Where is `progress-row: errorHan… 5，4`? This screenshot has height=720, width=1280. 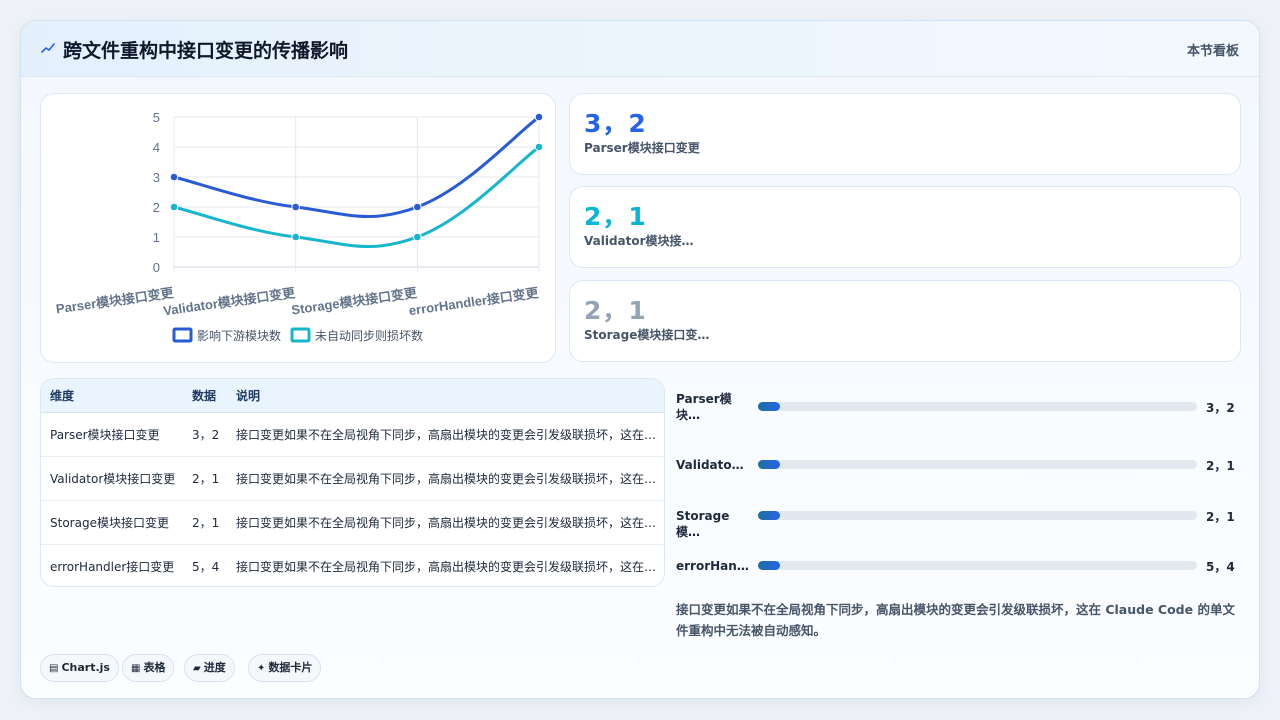 progress-row: errorHan… 5，4 is located at coordinates (961, 573).